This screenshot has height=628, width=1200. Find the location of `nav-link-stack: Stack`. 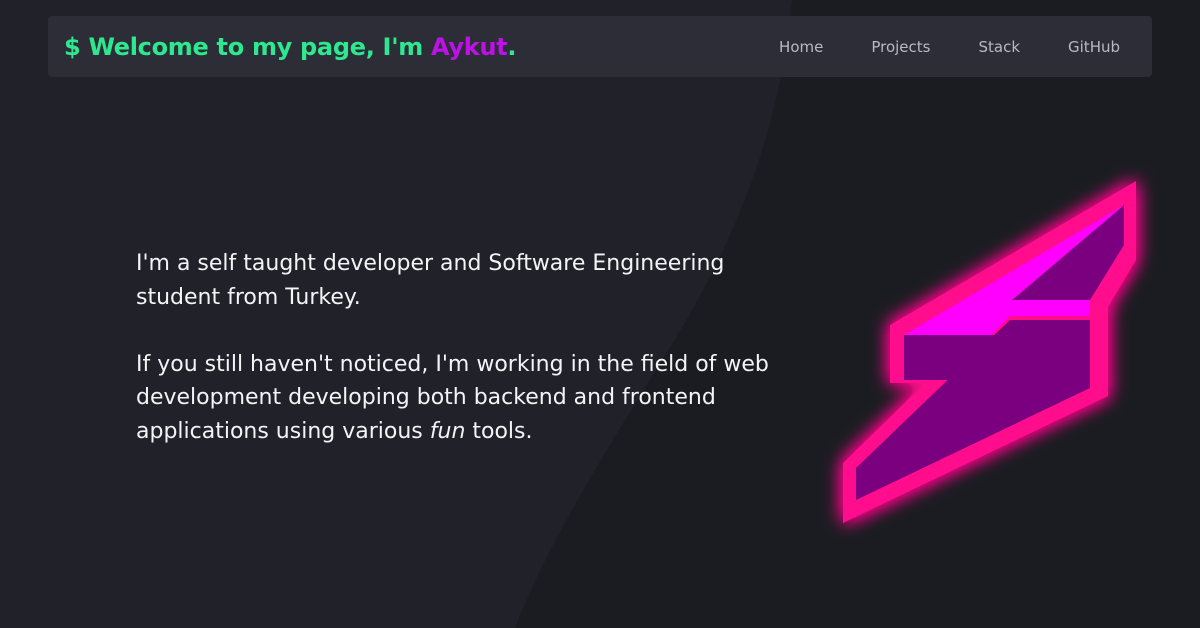

nav-link-stack: Stack is located at coordinates (999, 47).